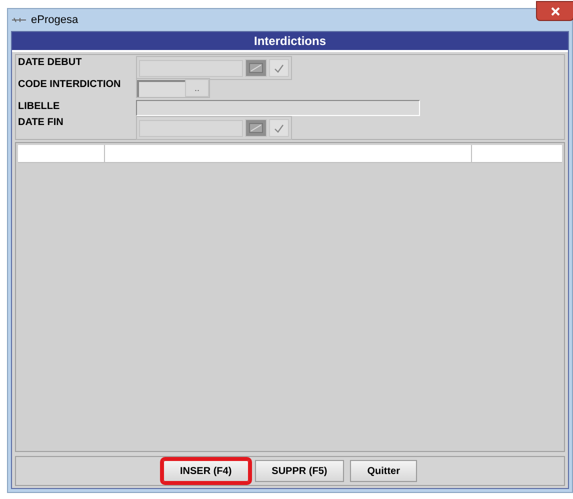 The height and width of the screenshot is (499, 573). What do you see at coordinates (161, 88) in the screenshot?
I see `code-field` at bounding box center [161, 88].